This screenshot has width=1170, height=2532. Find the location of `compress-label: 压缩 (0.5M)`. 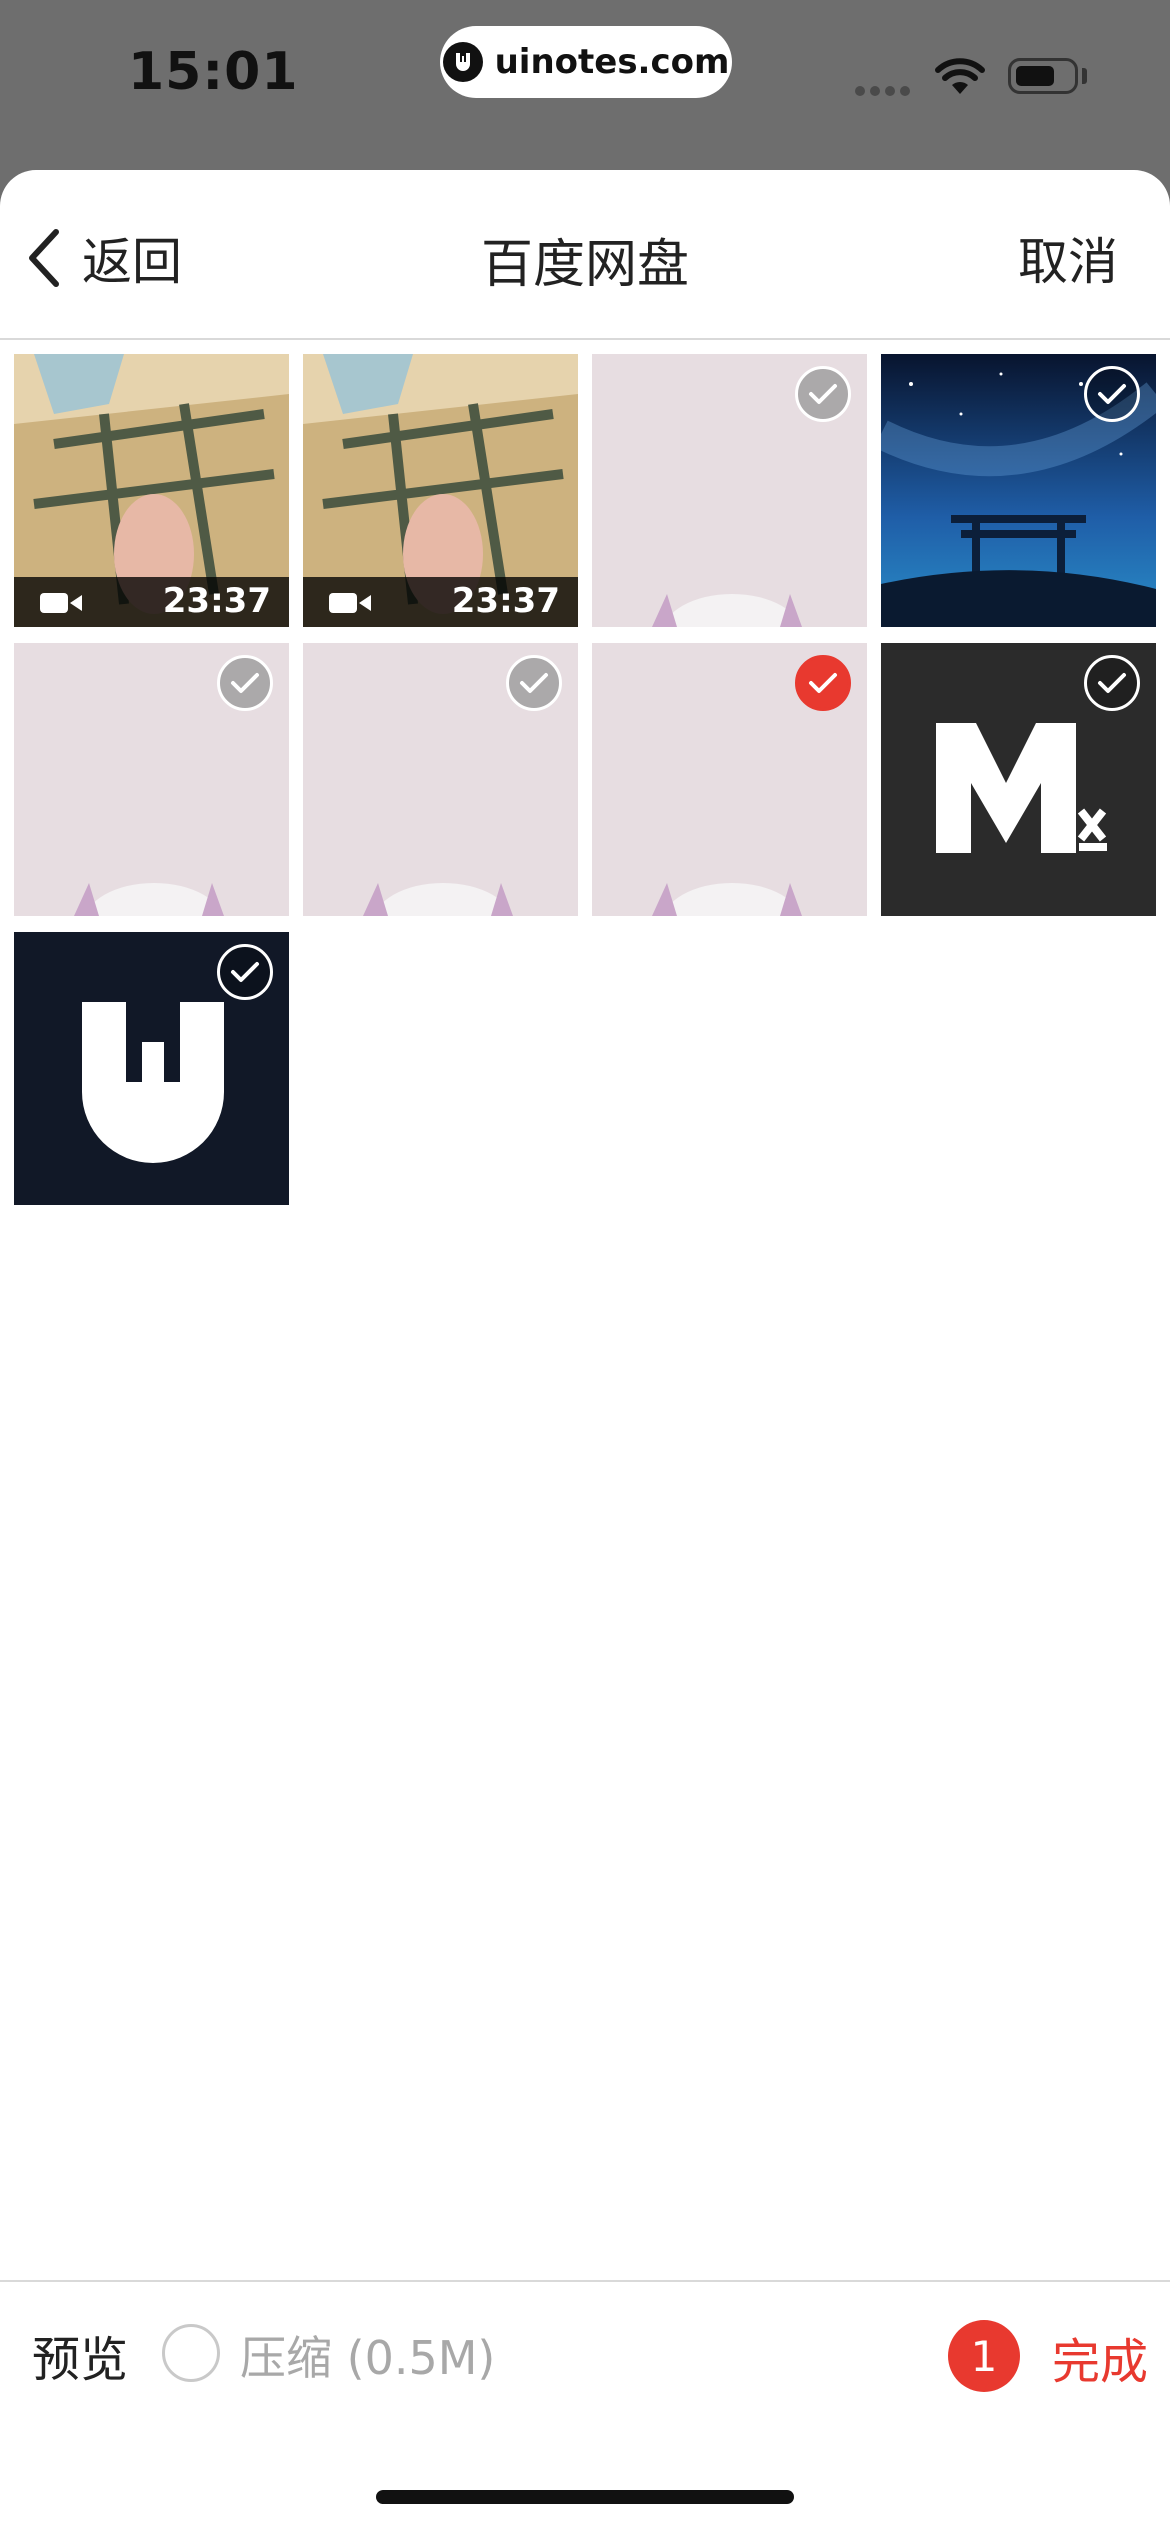

compress-label: 压缩 (0.5M) is located at coordinates (367, 2355).